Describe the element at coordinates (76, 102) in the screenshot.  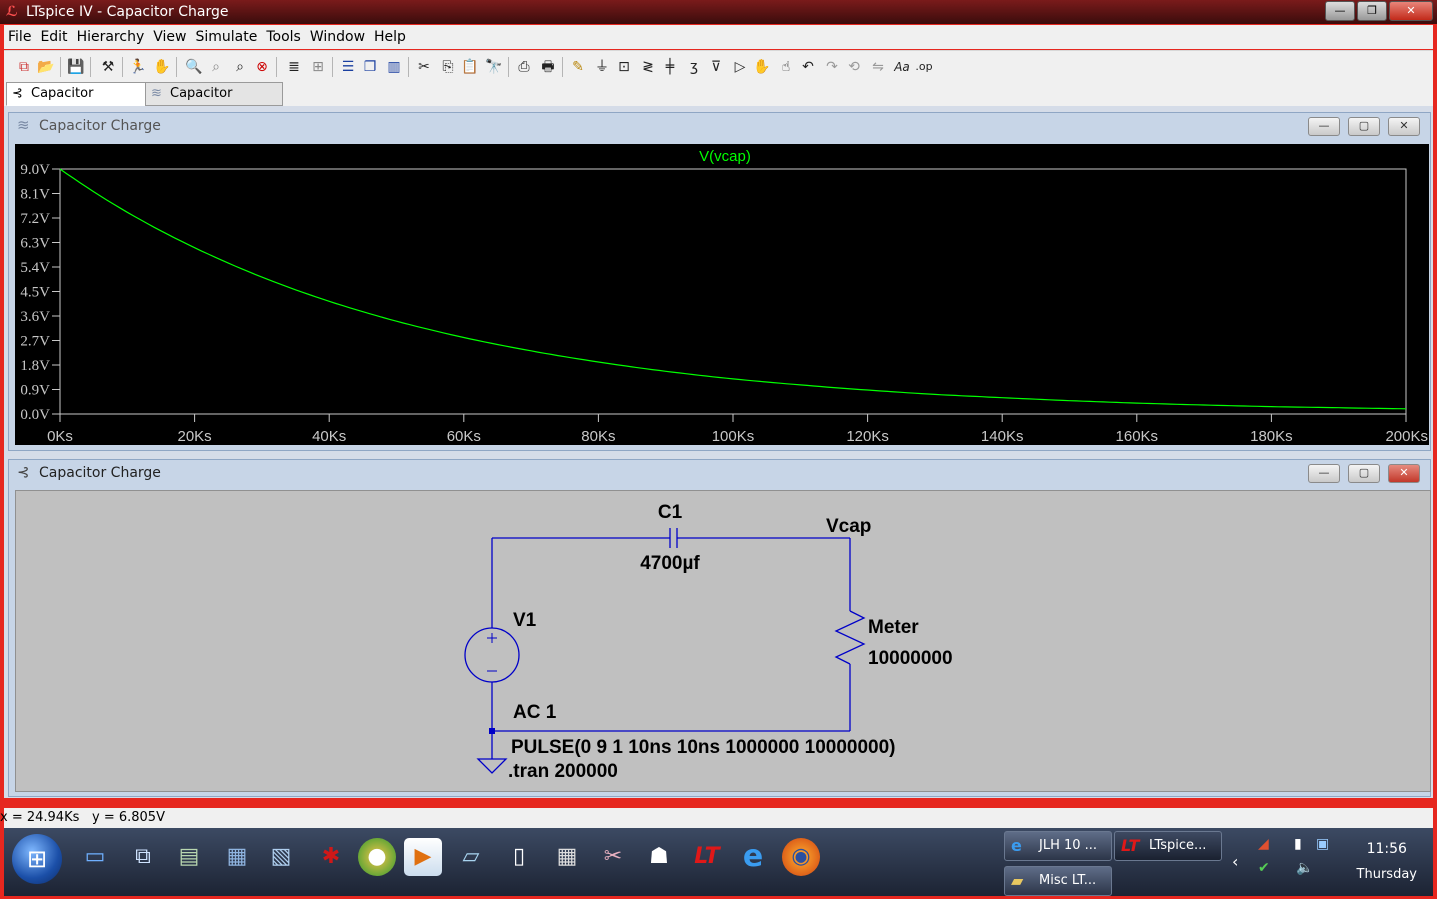
I see `tab-schematic: ⊰ Capacitor Charge` at that location.